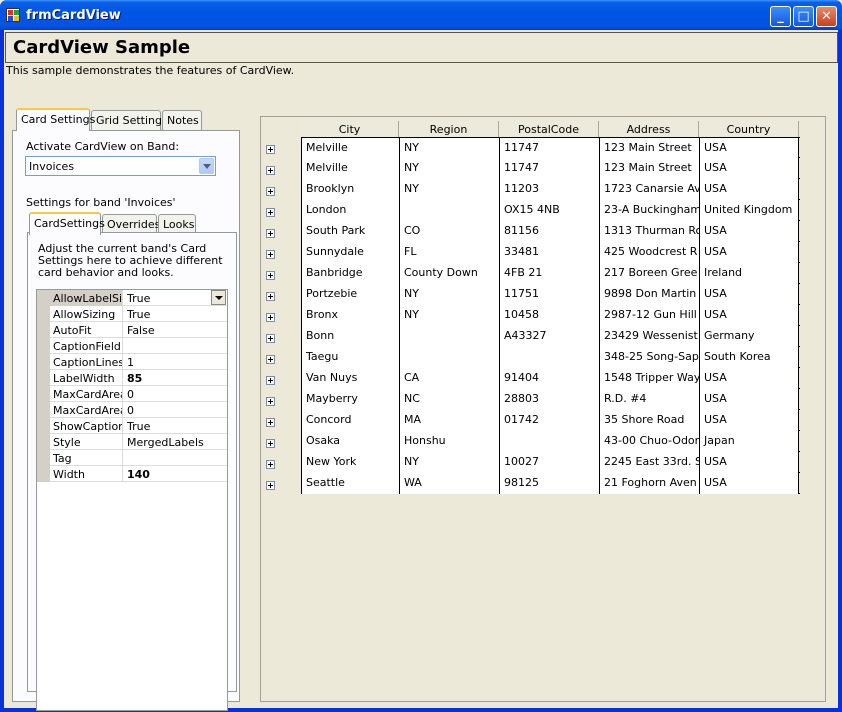 The height and width of the screenshot is (712, 842). What do you see at coordinates (549, 462) in the screenshot?
I see `table-cell: 10027` at bounding box center [549, 462].